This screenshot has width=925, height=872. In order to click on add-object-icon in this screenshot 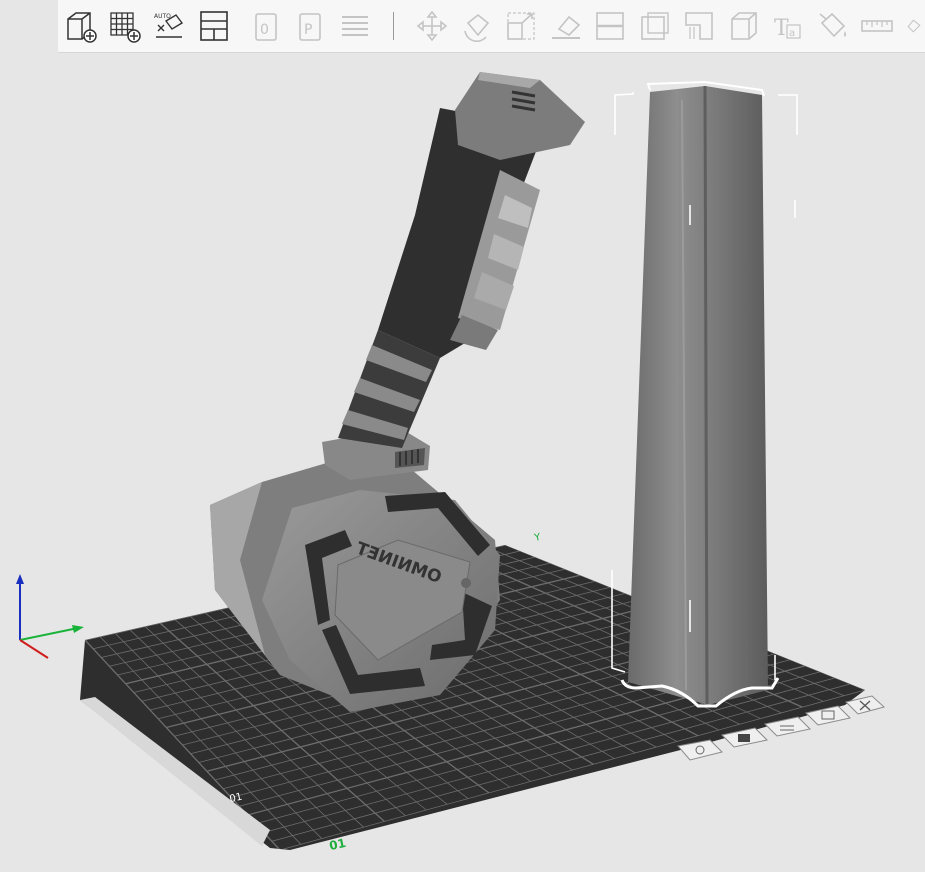, I will do `click(81, 26)`.